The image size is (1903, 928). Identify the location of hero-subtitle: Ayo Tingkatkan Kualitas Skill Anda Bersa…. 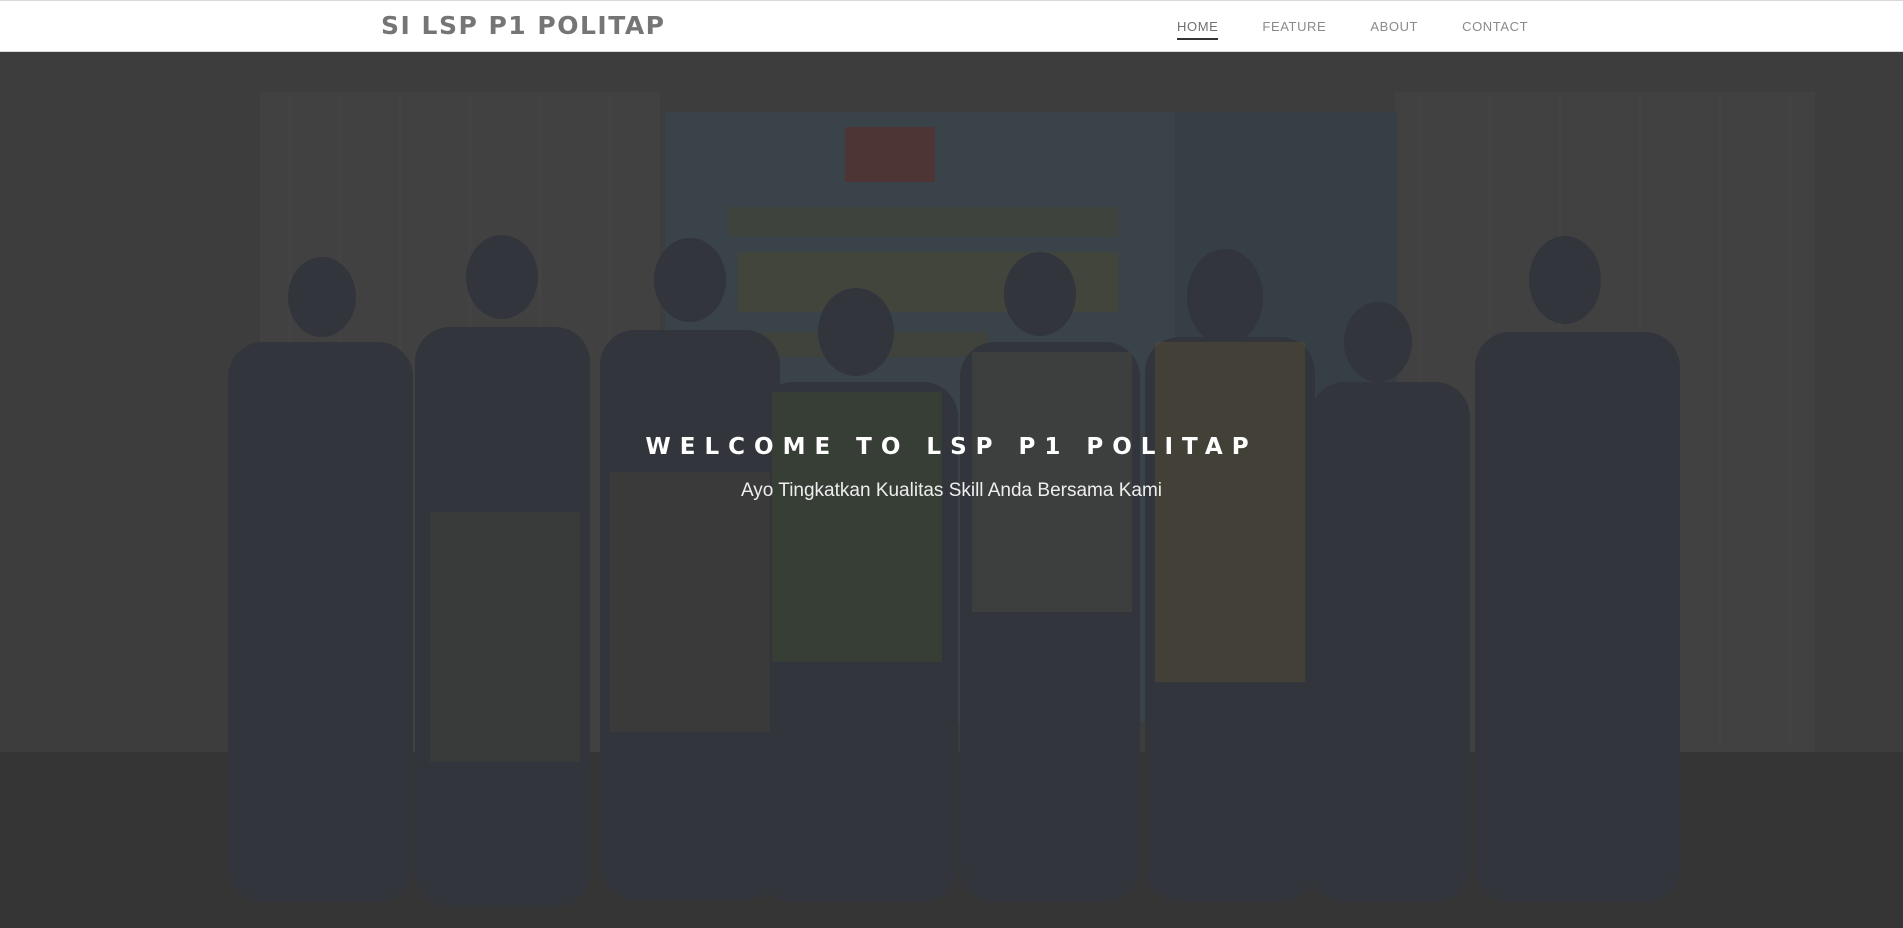
(951, 490).